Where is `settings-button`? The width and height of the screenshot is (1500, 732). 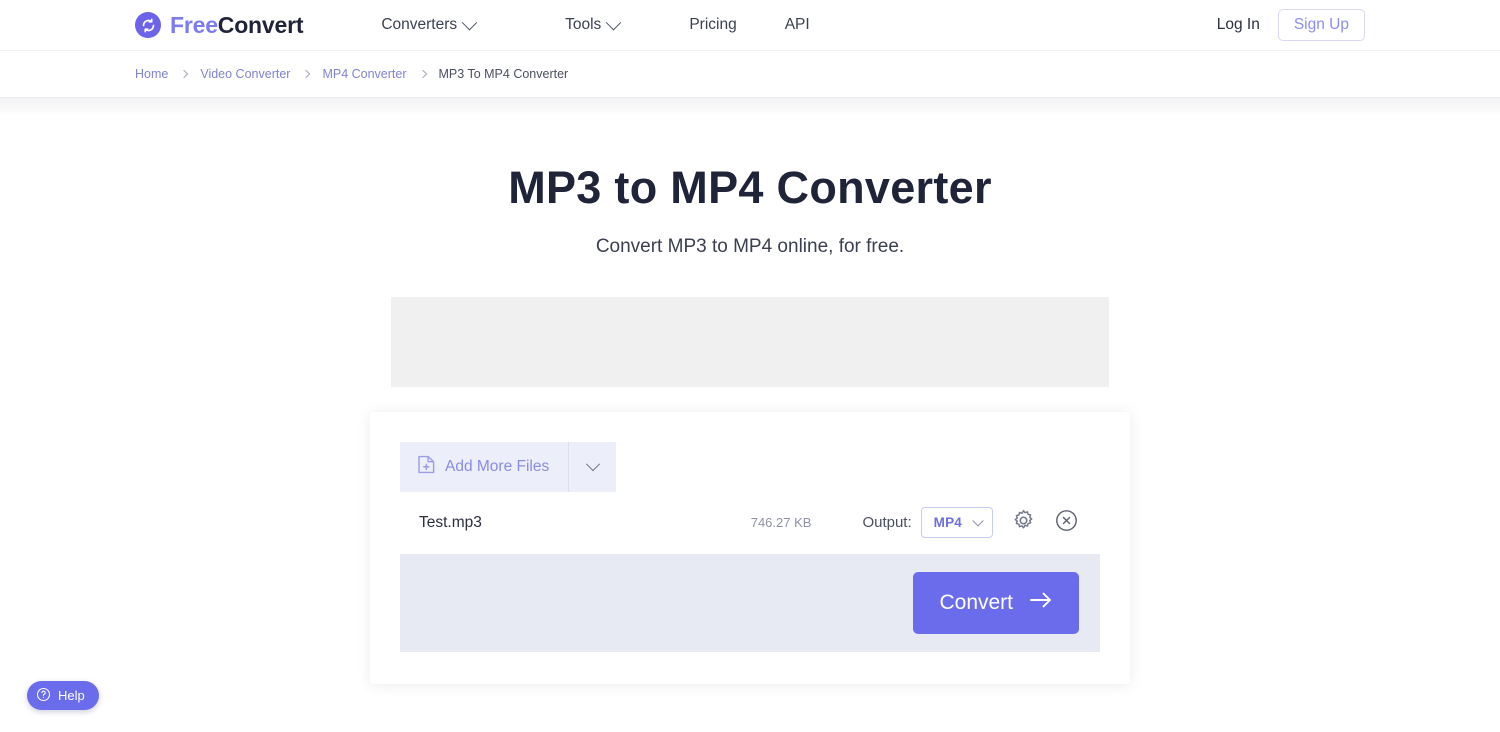
settings-button is located at coordinates (1023, 523).